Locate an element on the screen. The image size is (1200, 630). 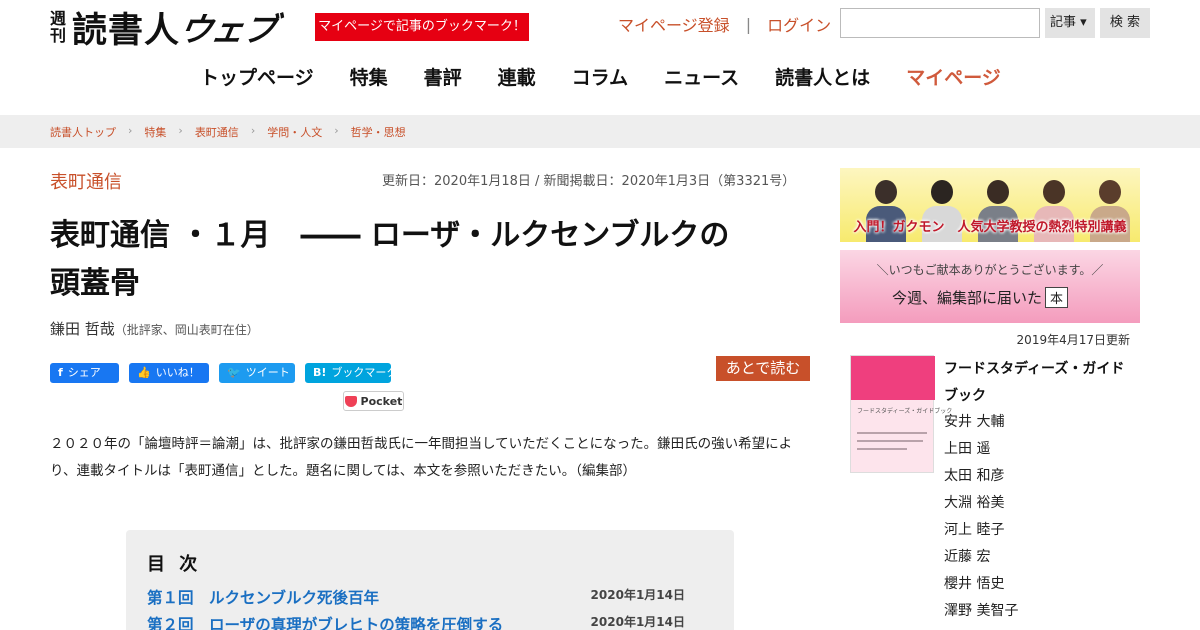
received-books-text: 今週、編集部に届いた本 is located at coordinates (980, 297).